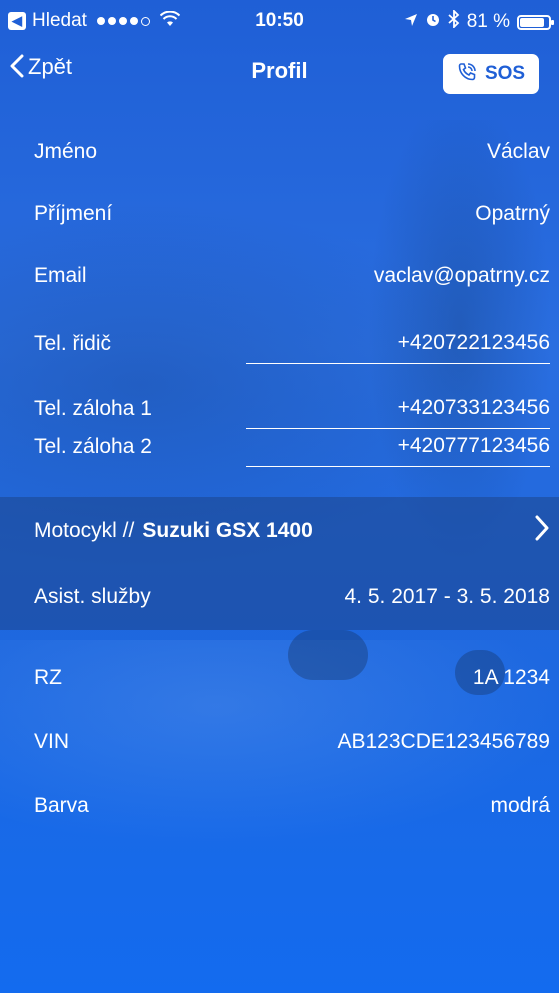 This screenshot has height=993, width=559. What do you see at coordinates (398, 447) in the screenshot?
I see `tel-backup-2-field: +420777123456` at bounding box center [398, 447].